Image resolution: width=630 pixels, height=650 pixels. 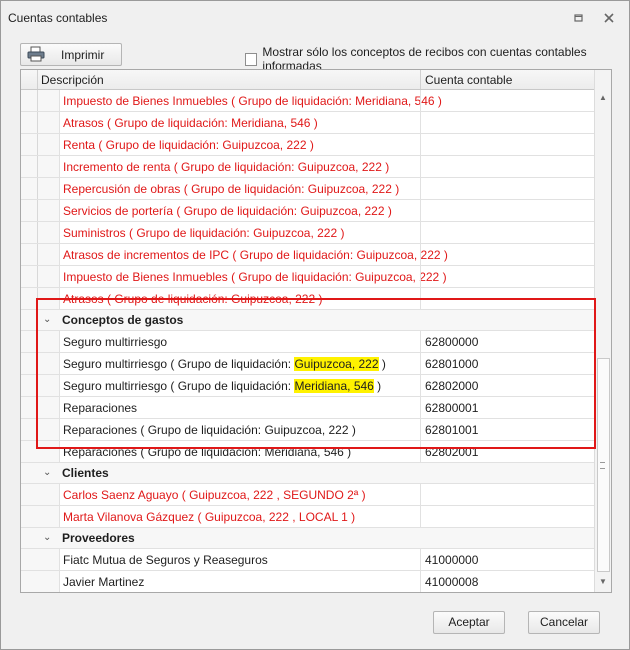 What do you see at coordinates (307, 320) in the screenshot?
I see `group-row-gastos: ⌄ Conceptos de gastos` at bounding box center [307, 320].